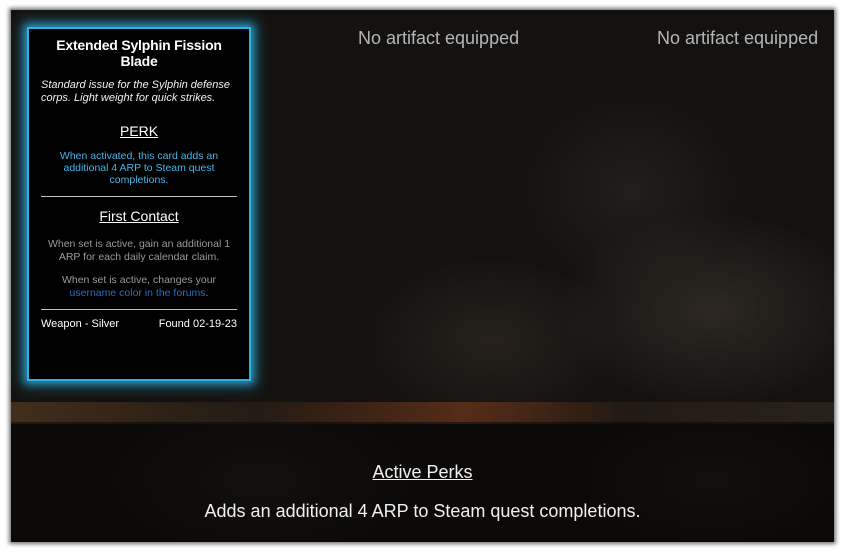 The image size is (845, 552). I want to click on set-heading: First Contact, so click(139, 216).